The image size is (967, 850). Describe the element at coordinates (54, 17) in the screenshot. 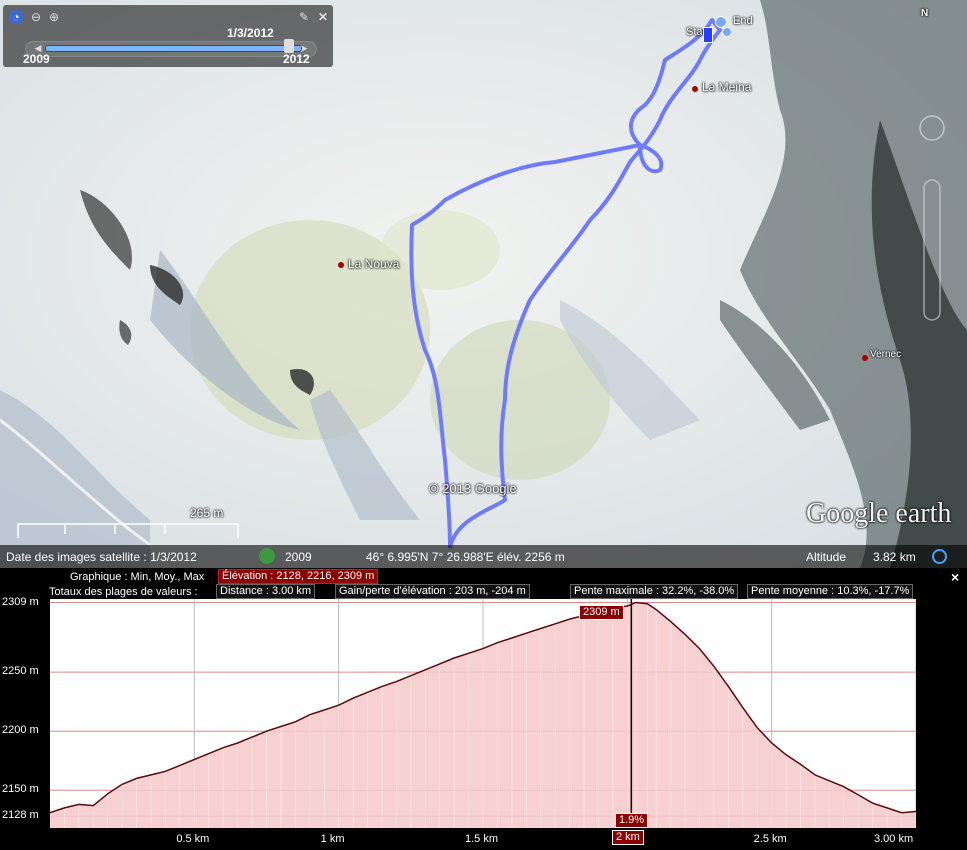

I see `zoom-in-time-icon: ⊕` at that location.